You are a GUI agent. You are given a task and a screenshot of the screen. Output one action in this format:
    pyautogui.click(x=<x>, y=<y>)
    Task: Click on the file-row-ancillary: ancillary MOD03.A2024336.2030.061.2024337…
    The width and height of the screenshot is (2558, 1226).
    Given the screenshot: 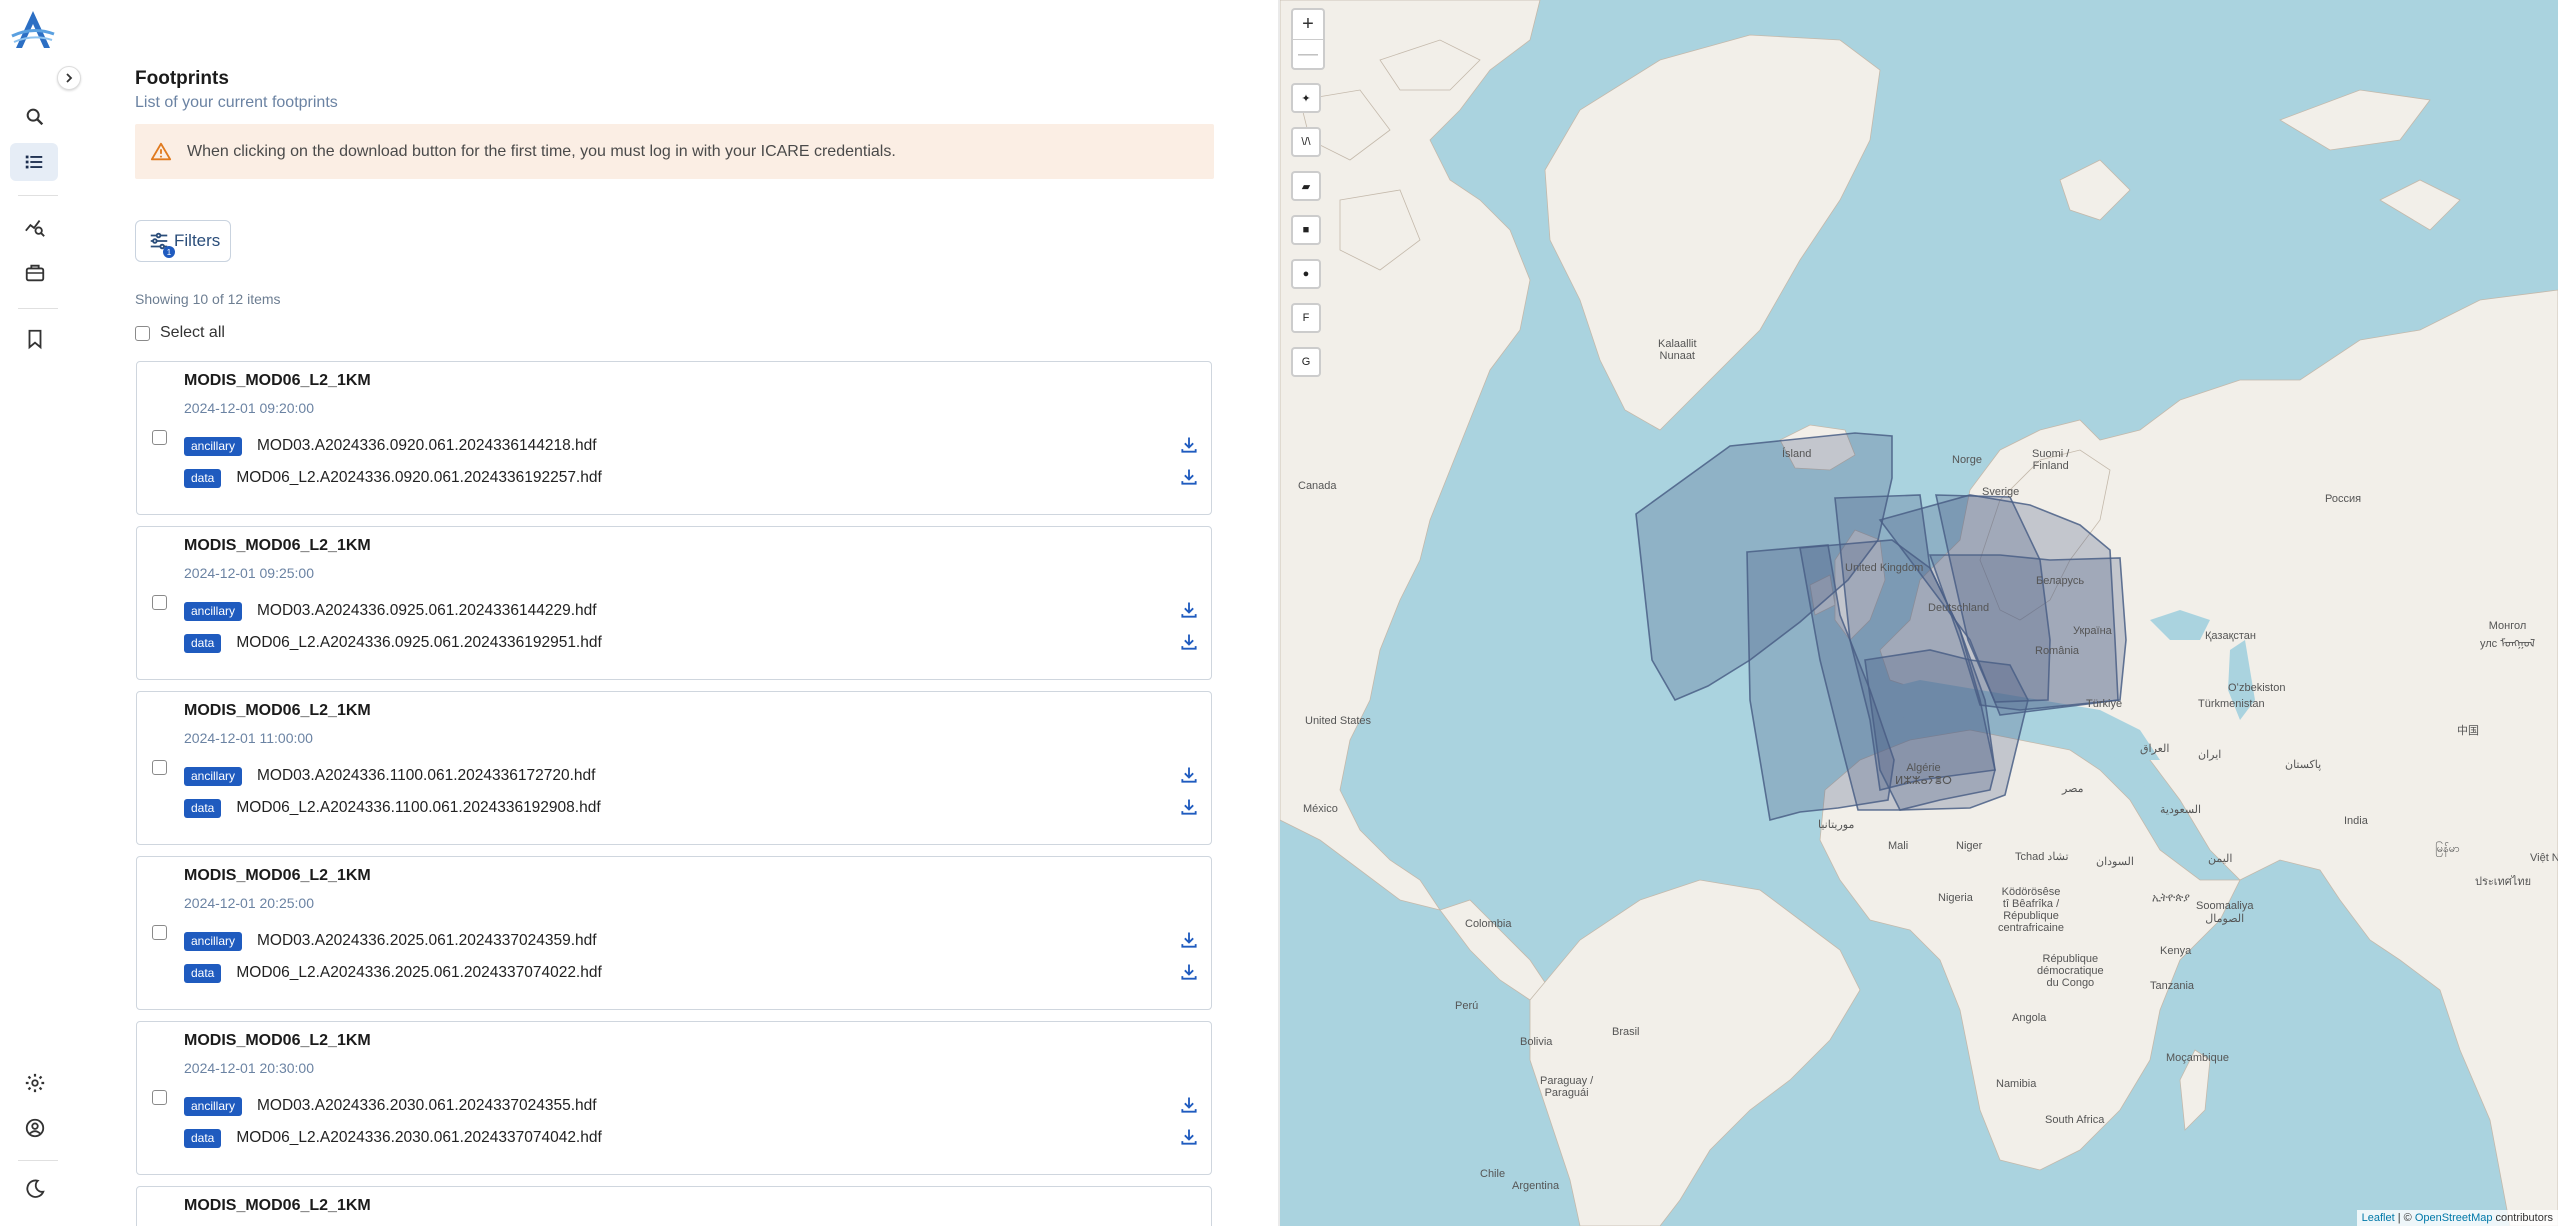 What is the action you would take?
    pyautogui.click(x=691, y=1106)
    